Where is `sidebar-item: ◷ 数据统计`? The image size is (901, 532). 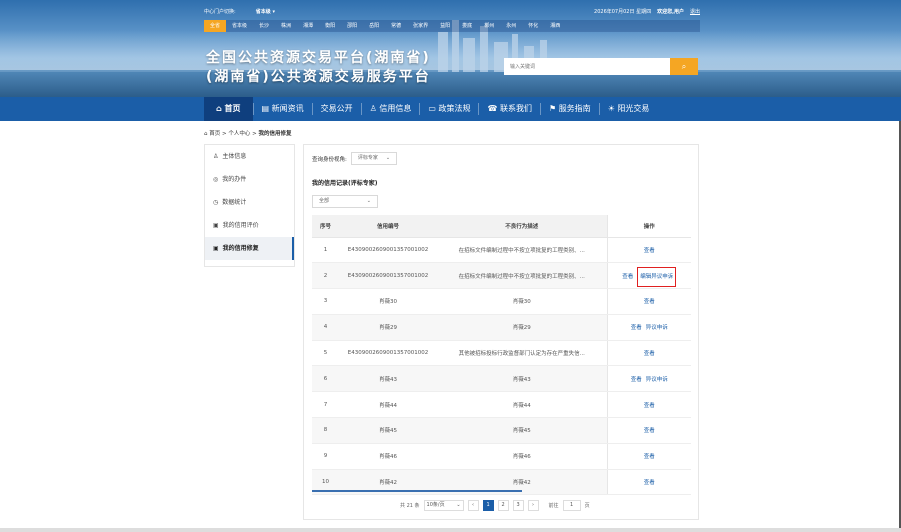
sidebar-item: ◷ 数据统计 is located at coordinates (249, 202).